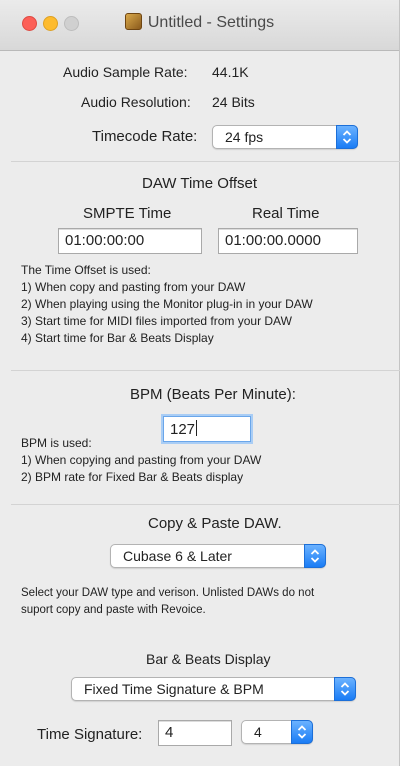 This screenshot has height=766, width=405. Describe the element at coordinates (133, 21) in the screenshot. I see `app-icon` at that location.